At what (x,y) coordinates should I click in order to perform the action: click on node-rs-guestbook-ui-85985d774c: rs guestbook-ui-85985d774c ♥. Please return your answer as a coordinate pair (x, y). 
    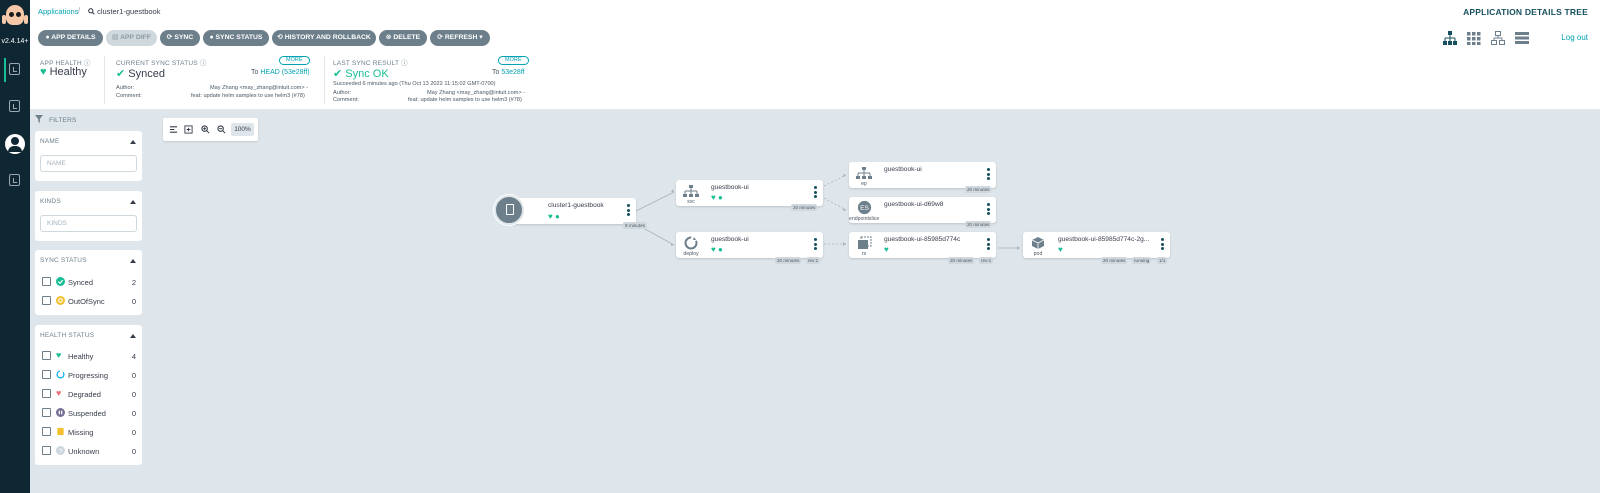
    Looking at the image, I should click on (922, 245).